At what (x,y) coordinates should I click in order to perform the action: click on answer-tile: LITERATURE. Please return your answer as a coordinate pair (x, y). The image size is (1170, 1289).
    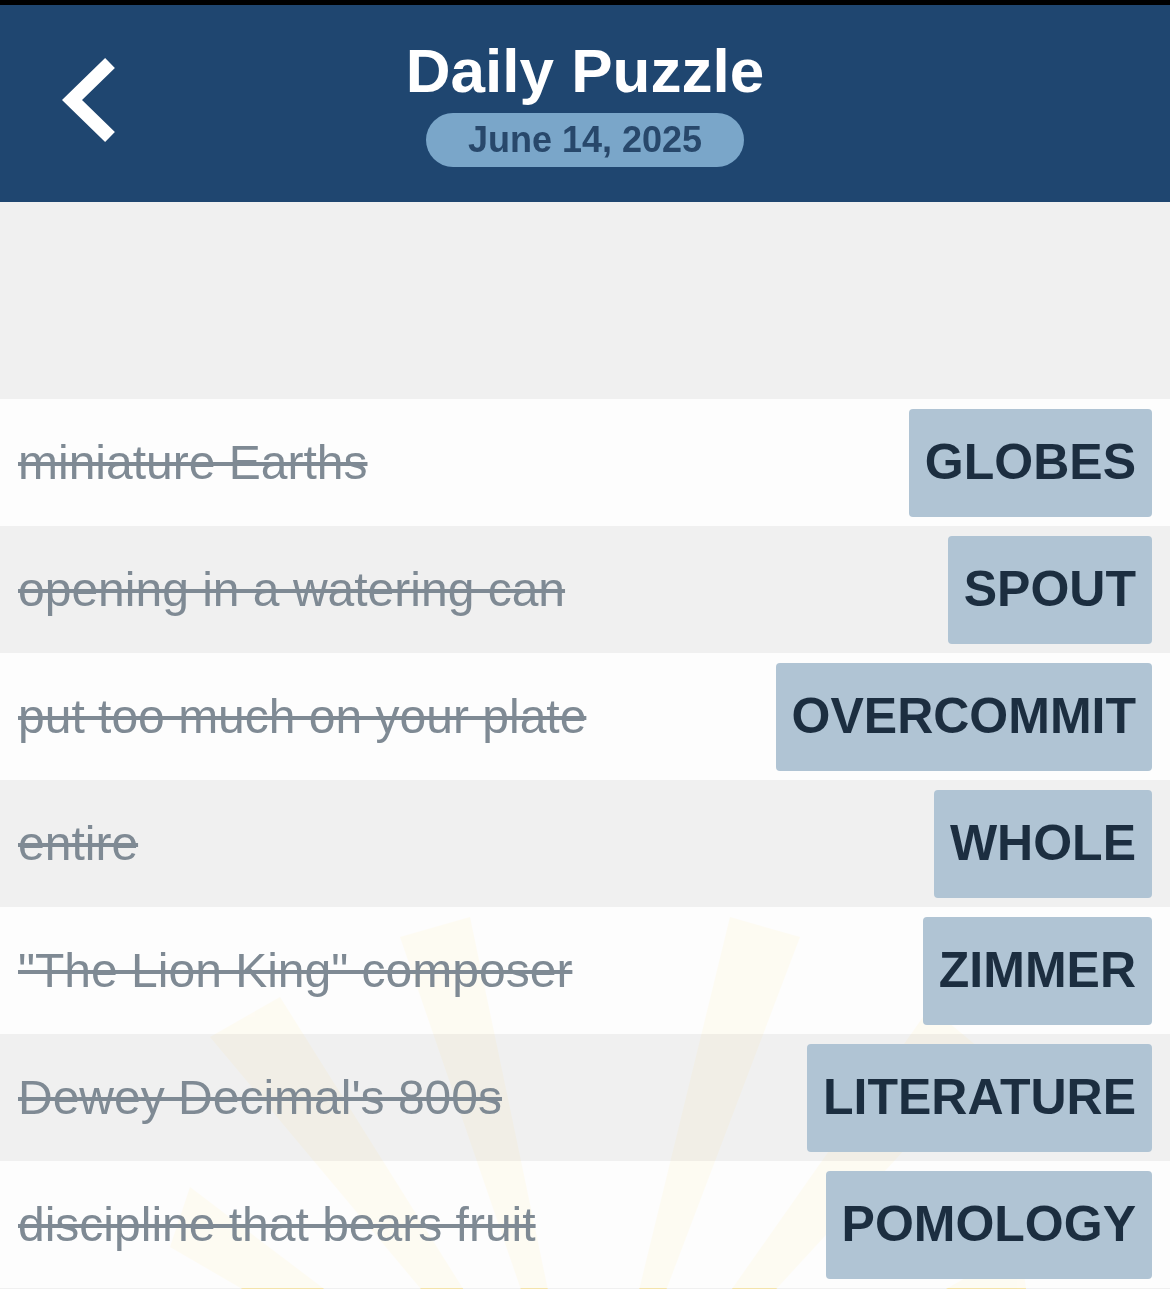
    Looking at the image, I should click on (979, 1097).